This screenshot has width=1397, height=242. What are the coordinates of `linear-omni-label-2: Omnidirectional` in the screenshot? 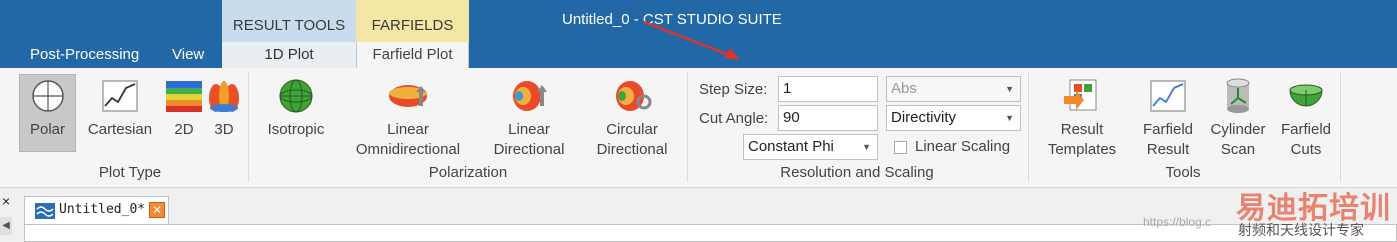 It's located at (408, 149).